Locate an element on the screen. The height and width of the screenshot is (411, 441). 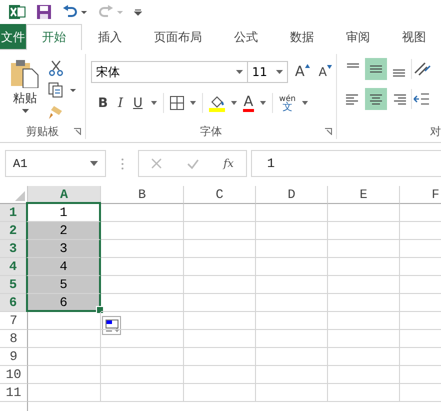
table-cell: 3 is located at coordinates (63, 249).